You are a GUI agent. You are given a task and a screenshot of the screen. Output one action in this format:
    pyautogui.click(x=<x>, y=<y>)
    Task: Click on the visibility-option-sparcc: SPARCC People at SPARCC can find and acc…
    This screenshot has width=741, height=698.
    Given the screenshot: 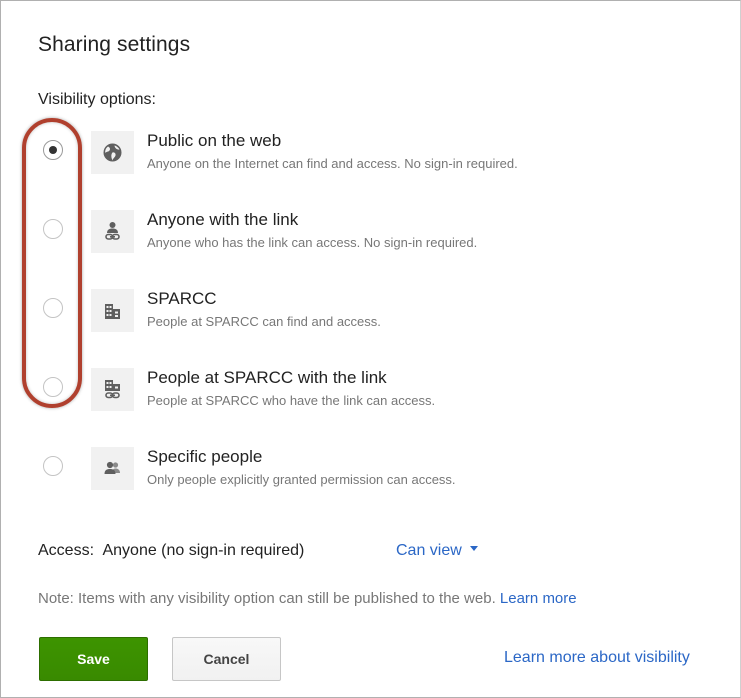 What is the action you would take?
    pyautogui.click(x=370, y=320)
    